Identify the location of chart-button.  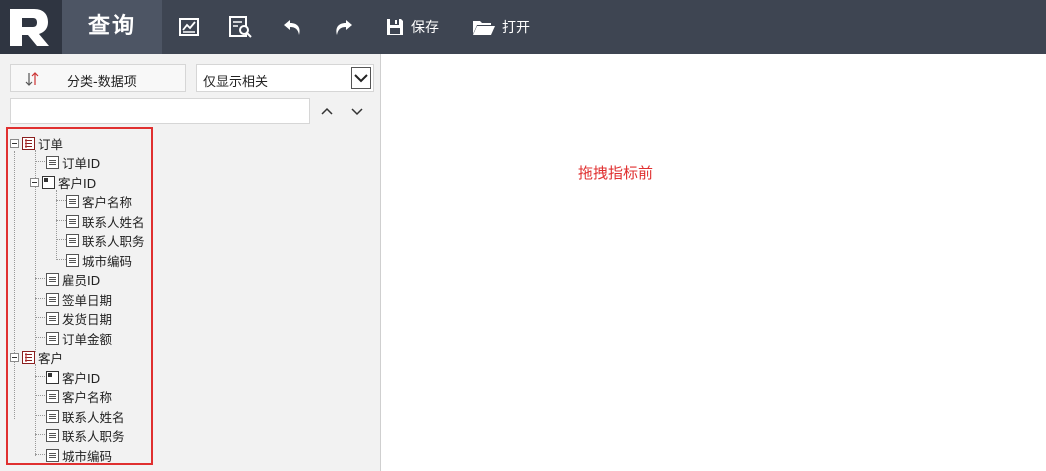
(189, 27).